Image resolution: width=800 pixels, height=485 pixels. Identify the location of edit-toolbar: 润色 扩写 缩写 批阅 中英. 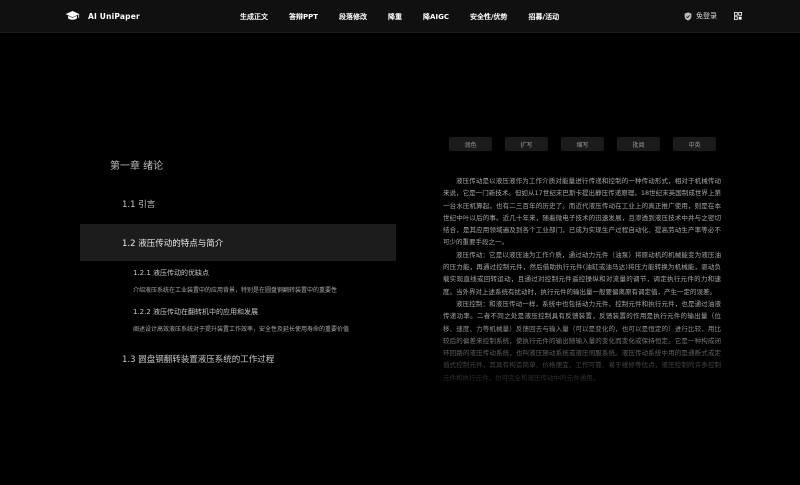
(582, 144).